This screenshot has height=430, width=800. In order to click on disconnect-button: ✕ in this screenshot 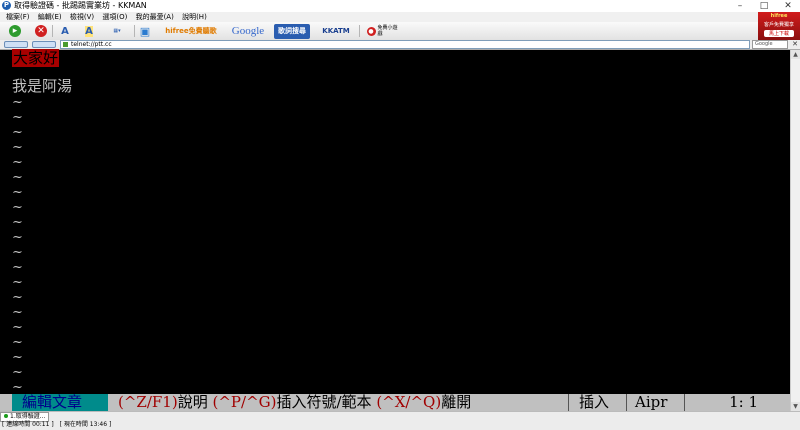, I will do `click(41, 31)`.